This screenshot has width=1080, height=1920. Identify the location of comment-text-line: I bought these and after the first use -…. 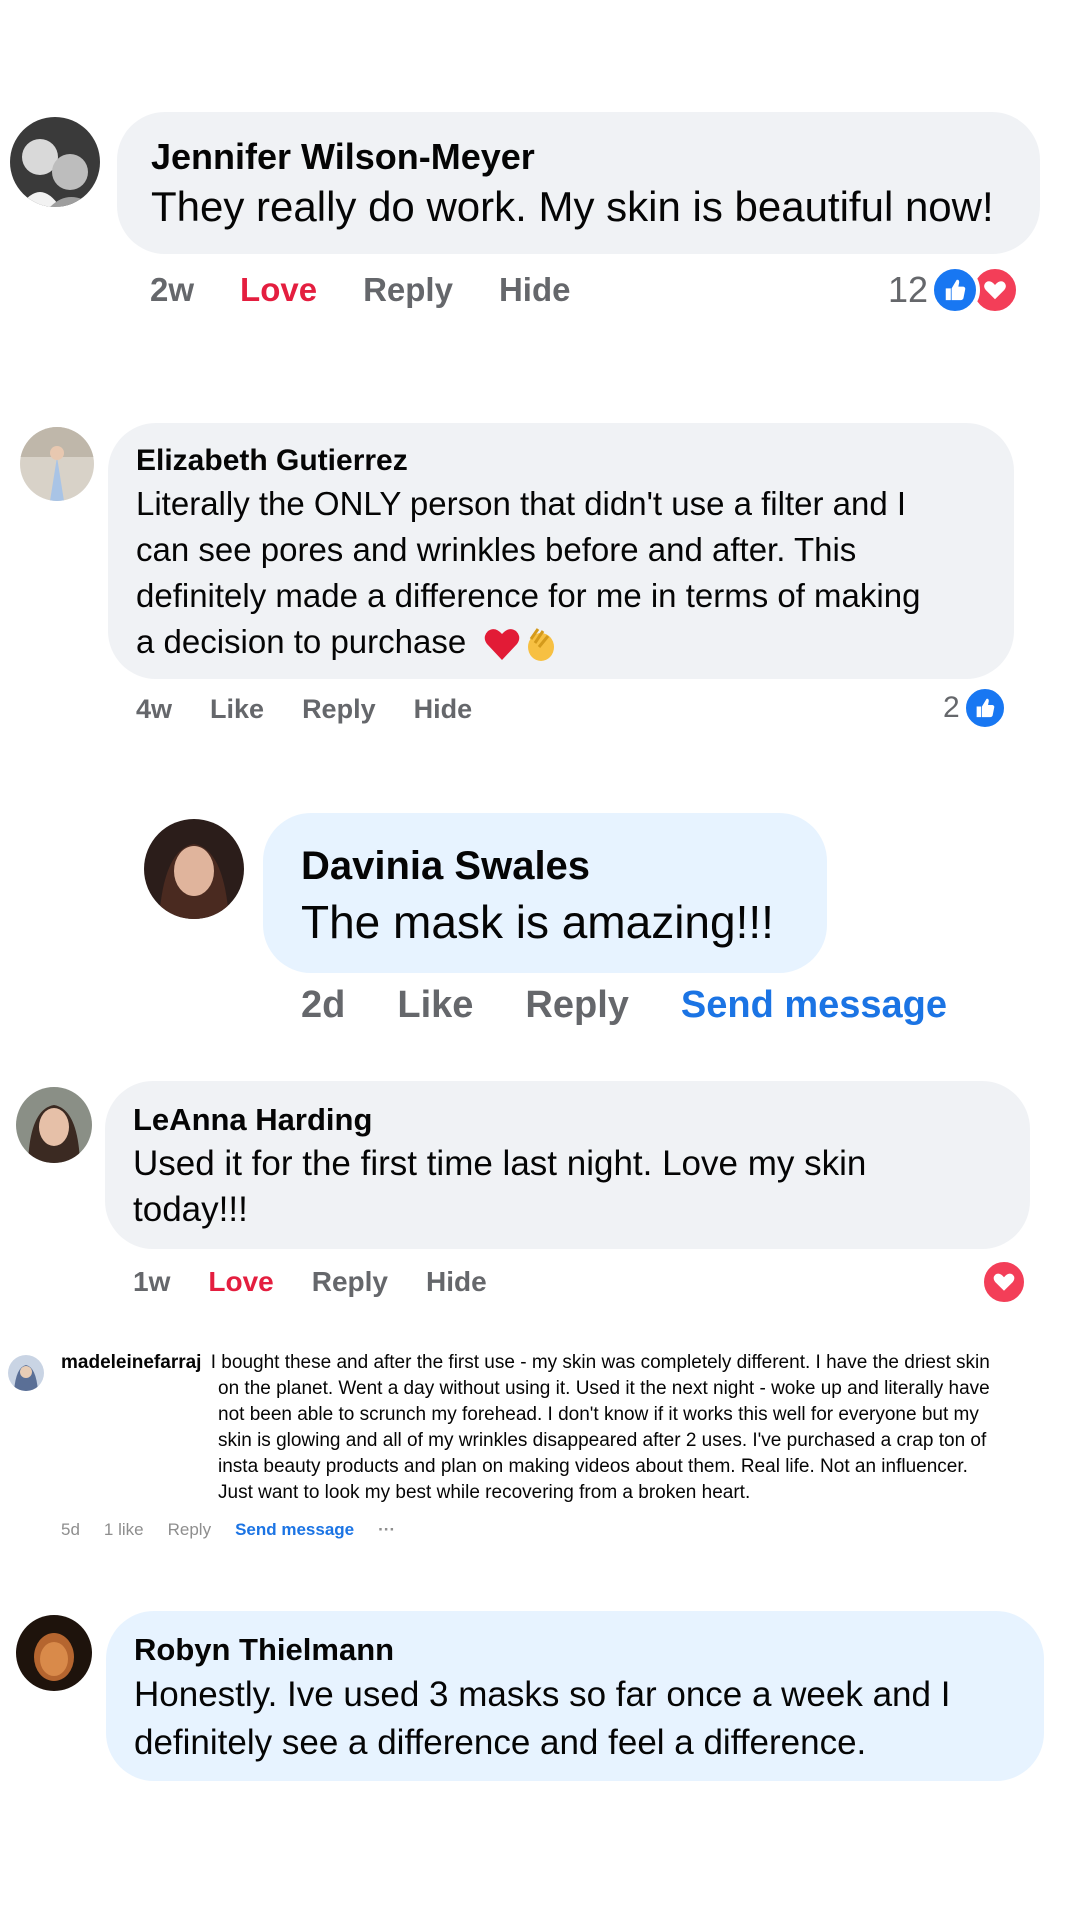
(600, 1362).